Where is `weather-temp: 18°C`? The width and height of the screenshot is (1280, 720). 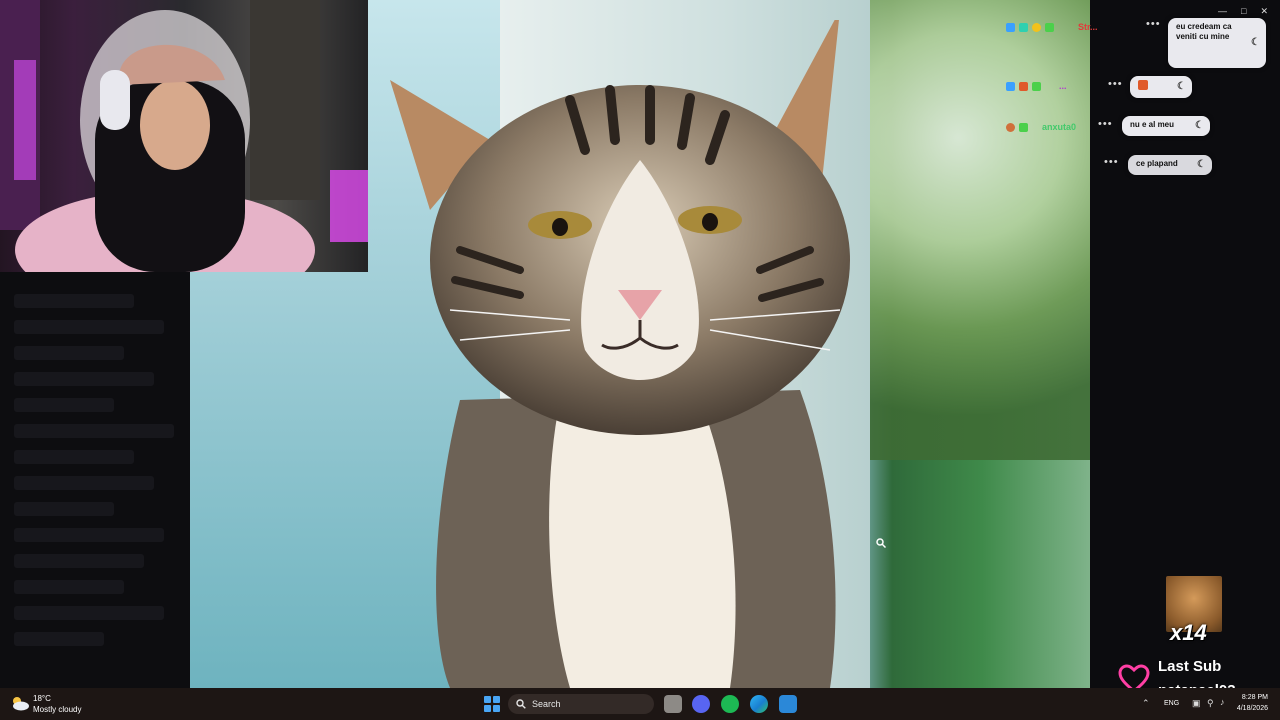
weather-temp: 18°C is located at coordinates (42, 698).